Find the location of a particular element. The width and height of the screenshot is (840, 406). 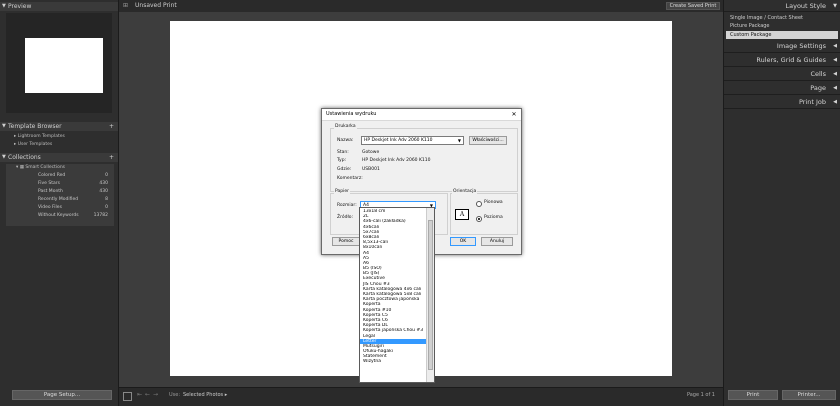

use-value: Selected Photos is located at coordinates (203, 395).